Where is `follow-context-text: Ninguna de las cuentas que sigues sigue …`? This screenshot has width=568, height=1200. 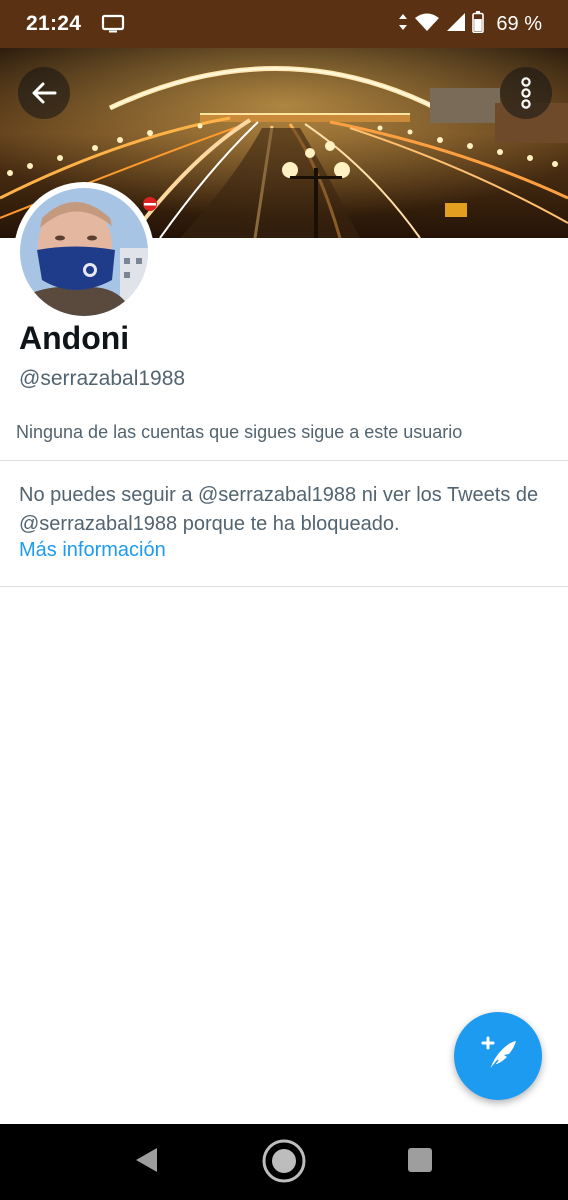 follow-context-text: Ninguna de las cuentas que sigues sigue … is located at coordinates (239, 432).